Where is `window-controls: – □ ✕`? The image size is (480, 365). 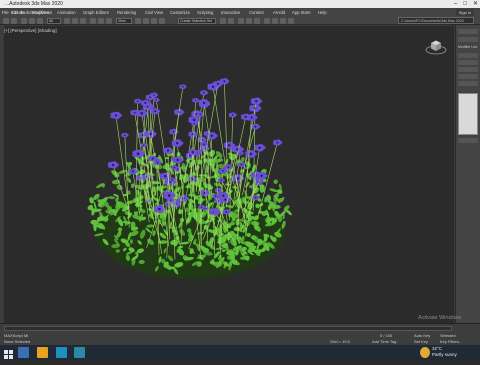
window-controls: – □ ✕ is located at coordinates (466, 4).